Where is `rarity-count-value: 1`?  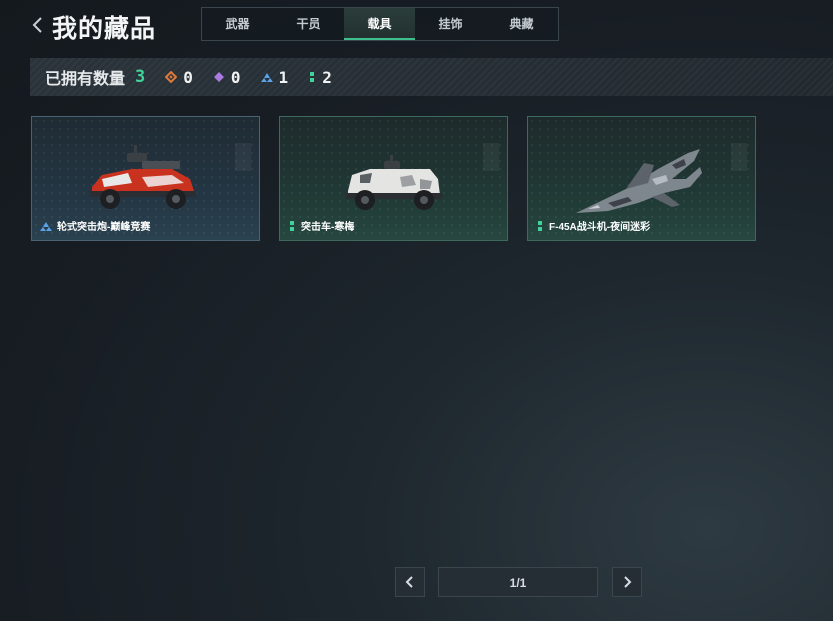
rarity-count-value: 1 is located at coordinates (283, 77).